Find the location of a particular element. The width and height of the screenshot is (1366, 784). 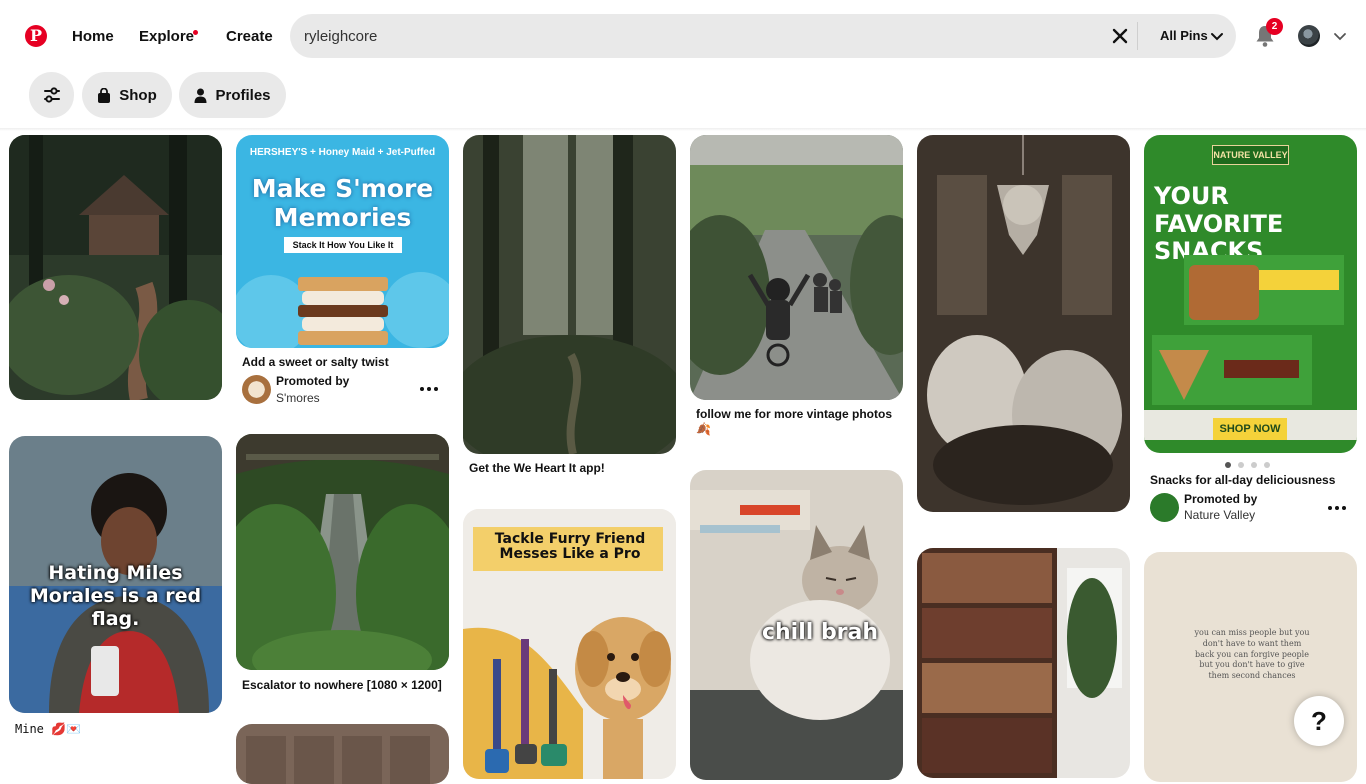

bissell-headline: Tackle Furry Friend Messes Like a Pro is located at coordinates (570, 547).